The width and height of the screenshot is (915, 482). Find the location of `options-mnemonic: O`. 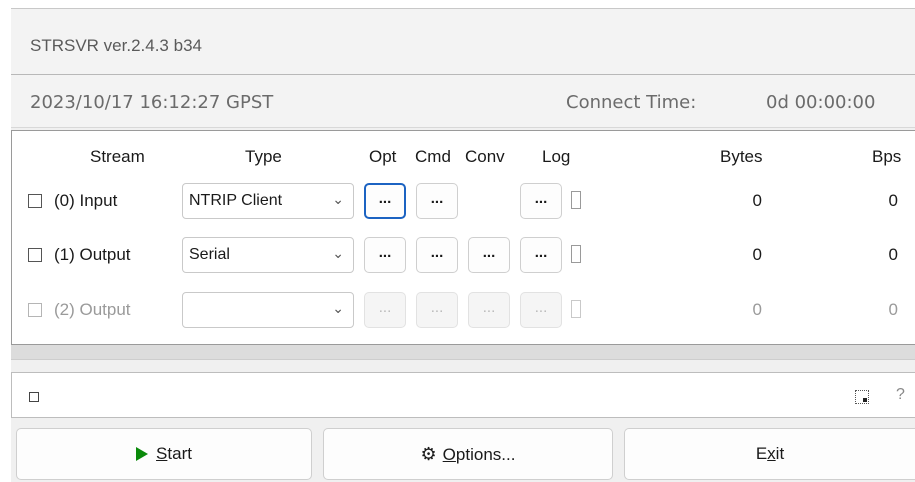

options-mnemonic: O is located at coordinates (449, 454).